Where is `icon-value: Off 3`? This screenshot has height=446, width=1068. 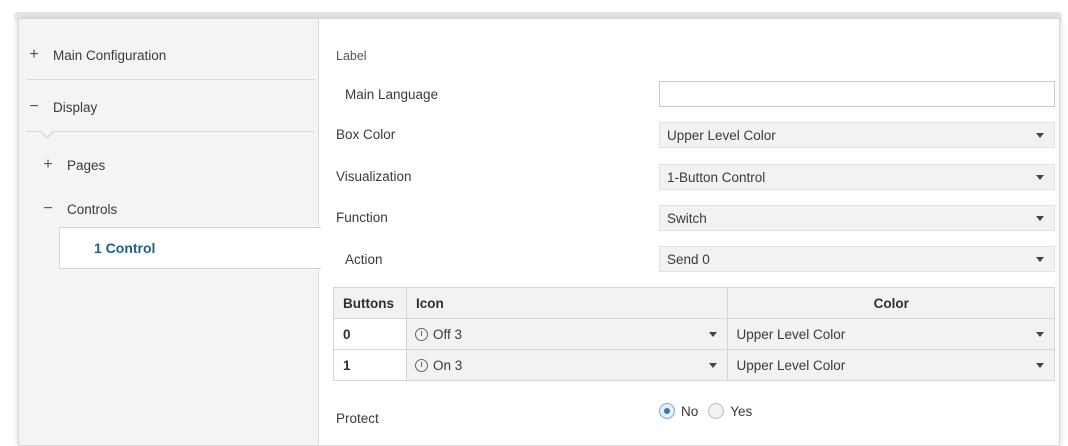 icon-value: Off 3 is located at coordinates (447, 334).